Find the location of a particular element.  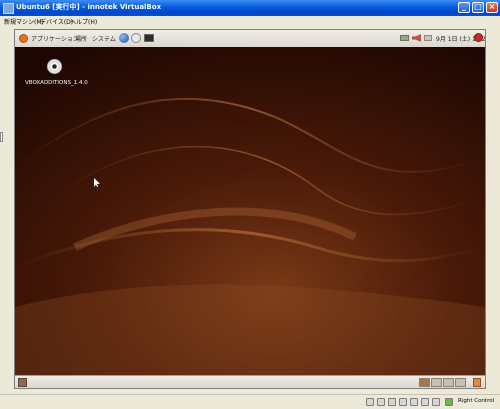

window-title-bar: Ubuntu6 [実行中] - innotek VirtualBox _ □ × is located at coordinates (250, 8).